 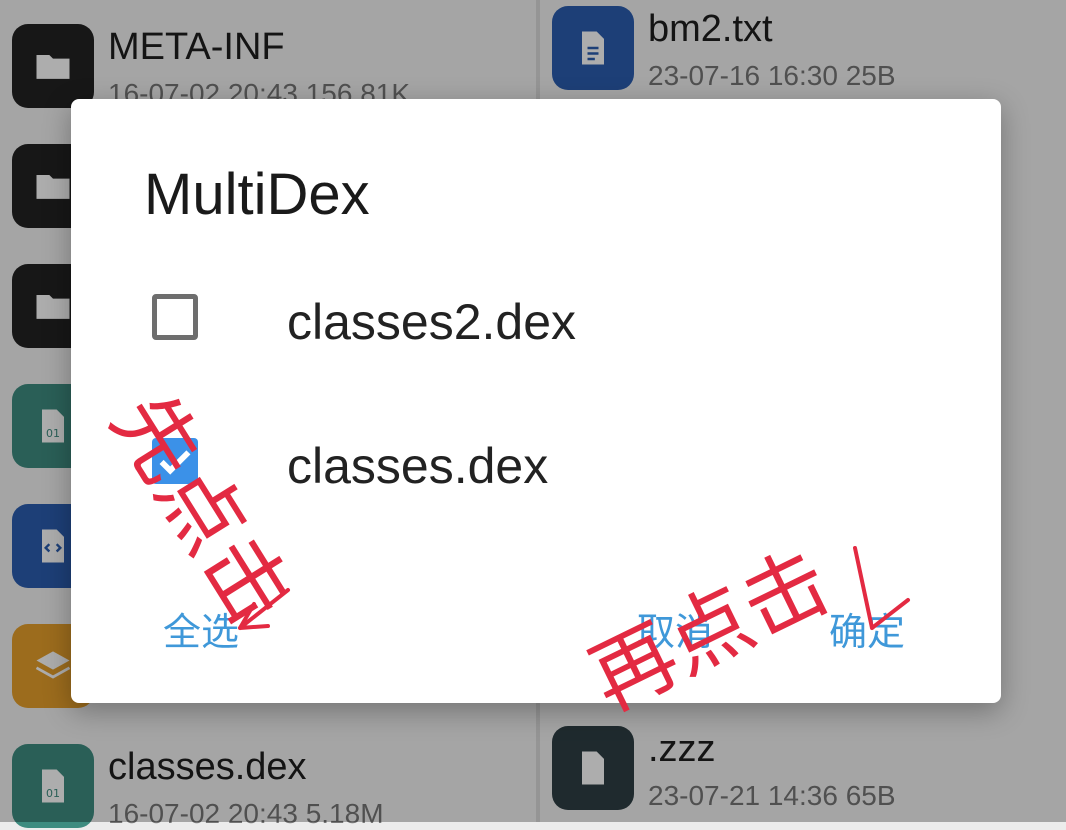 I want to click on option-label: classes2.dex, so click(x=432, y=322).